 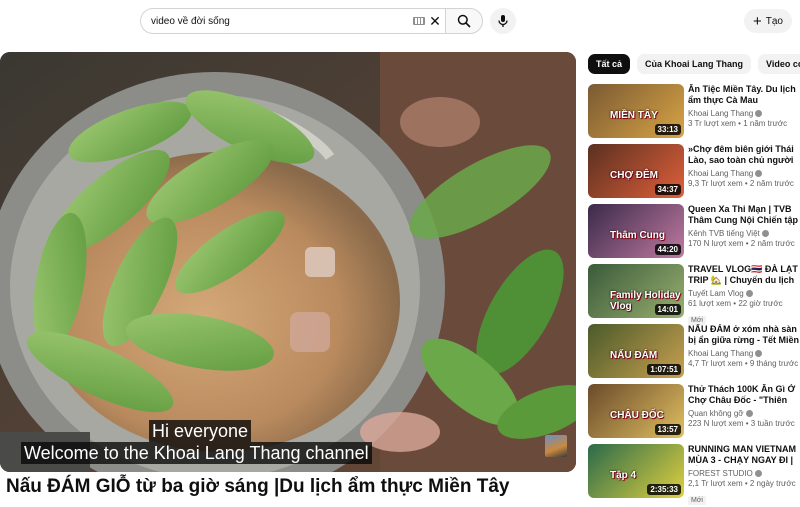 I want to click on new-badge: Mới, so click(x=697, y=500).